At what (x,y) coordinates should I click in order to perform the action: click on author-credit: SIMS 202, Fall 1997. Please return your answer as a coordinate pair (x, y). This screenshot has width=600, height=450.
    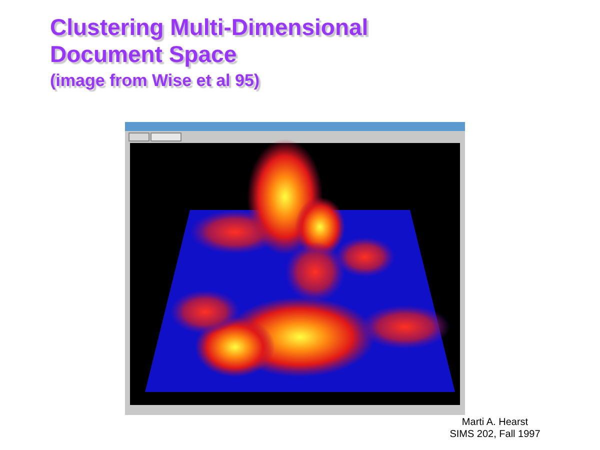
    Looking at the image, I should click on (495, 435).